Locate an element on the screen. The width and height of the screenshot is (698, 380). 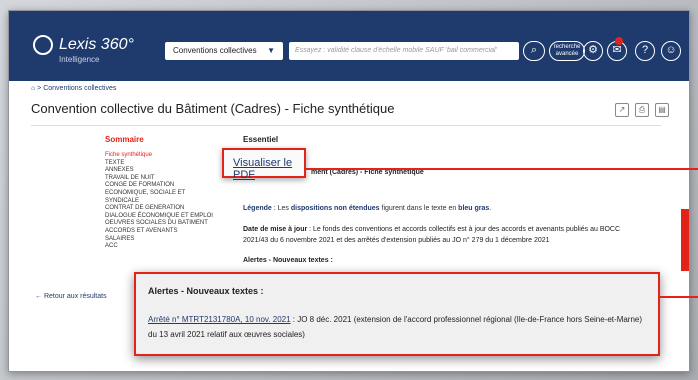
divider is located at coordinates (346, 125).